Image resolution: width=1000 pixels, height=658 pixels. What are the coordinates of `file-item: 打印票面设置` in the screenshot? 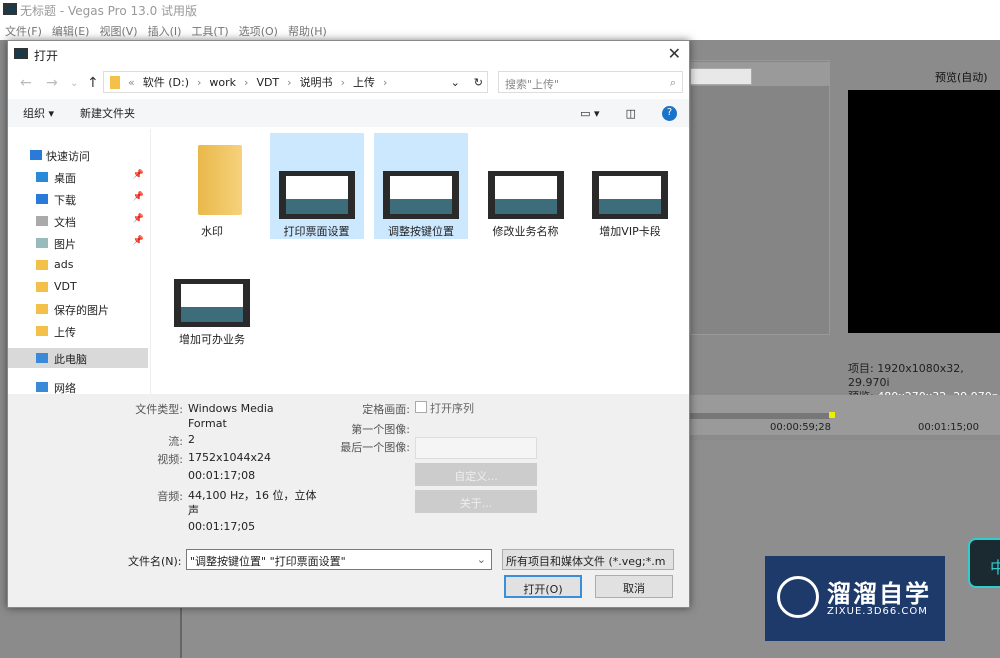 It's located at (316, 186).